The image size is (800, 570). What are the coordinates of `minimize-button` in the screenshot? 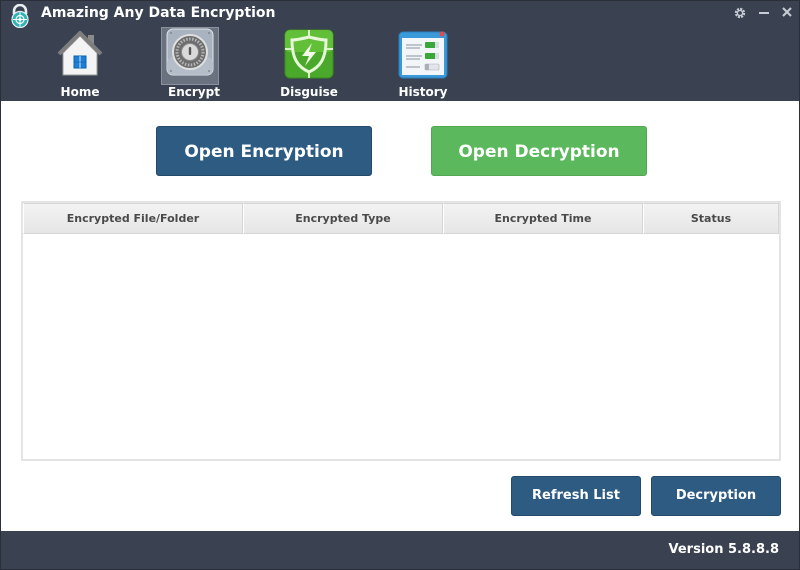 It's located at (764, 13).